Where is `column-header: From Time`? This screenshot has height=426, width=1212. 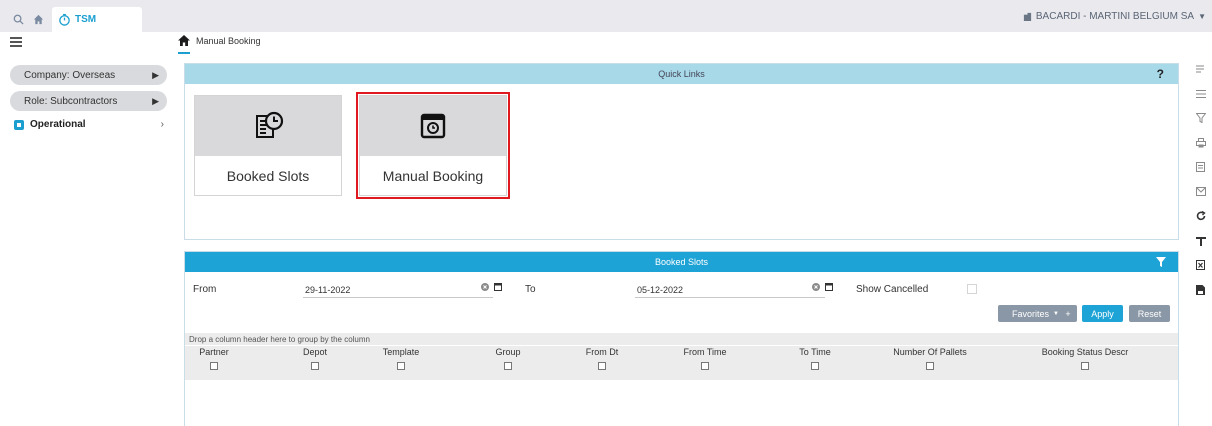 column-header: From Time is located at coordinates (705, 352).